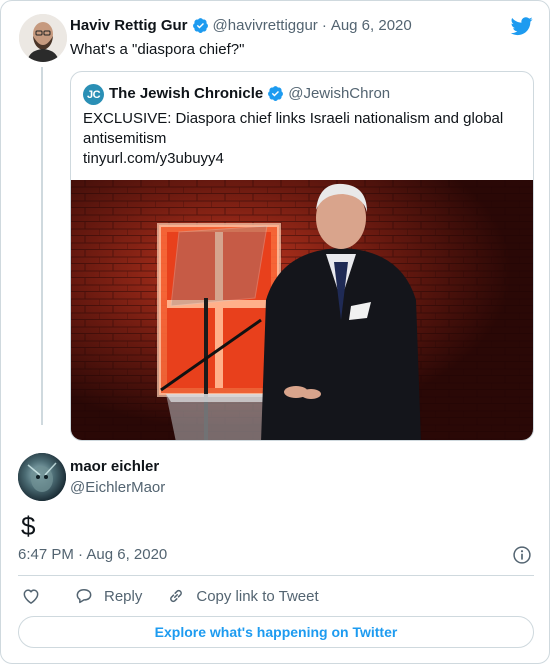  I want to click on action-bar: Reply Copy link to Tweet, so click(168, 596).